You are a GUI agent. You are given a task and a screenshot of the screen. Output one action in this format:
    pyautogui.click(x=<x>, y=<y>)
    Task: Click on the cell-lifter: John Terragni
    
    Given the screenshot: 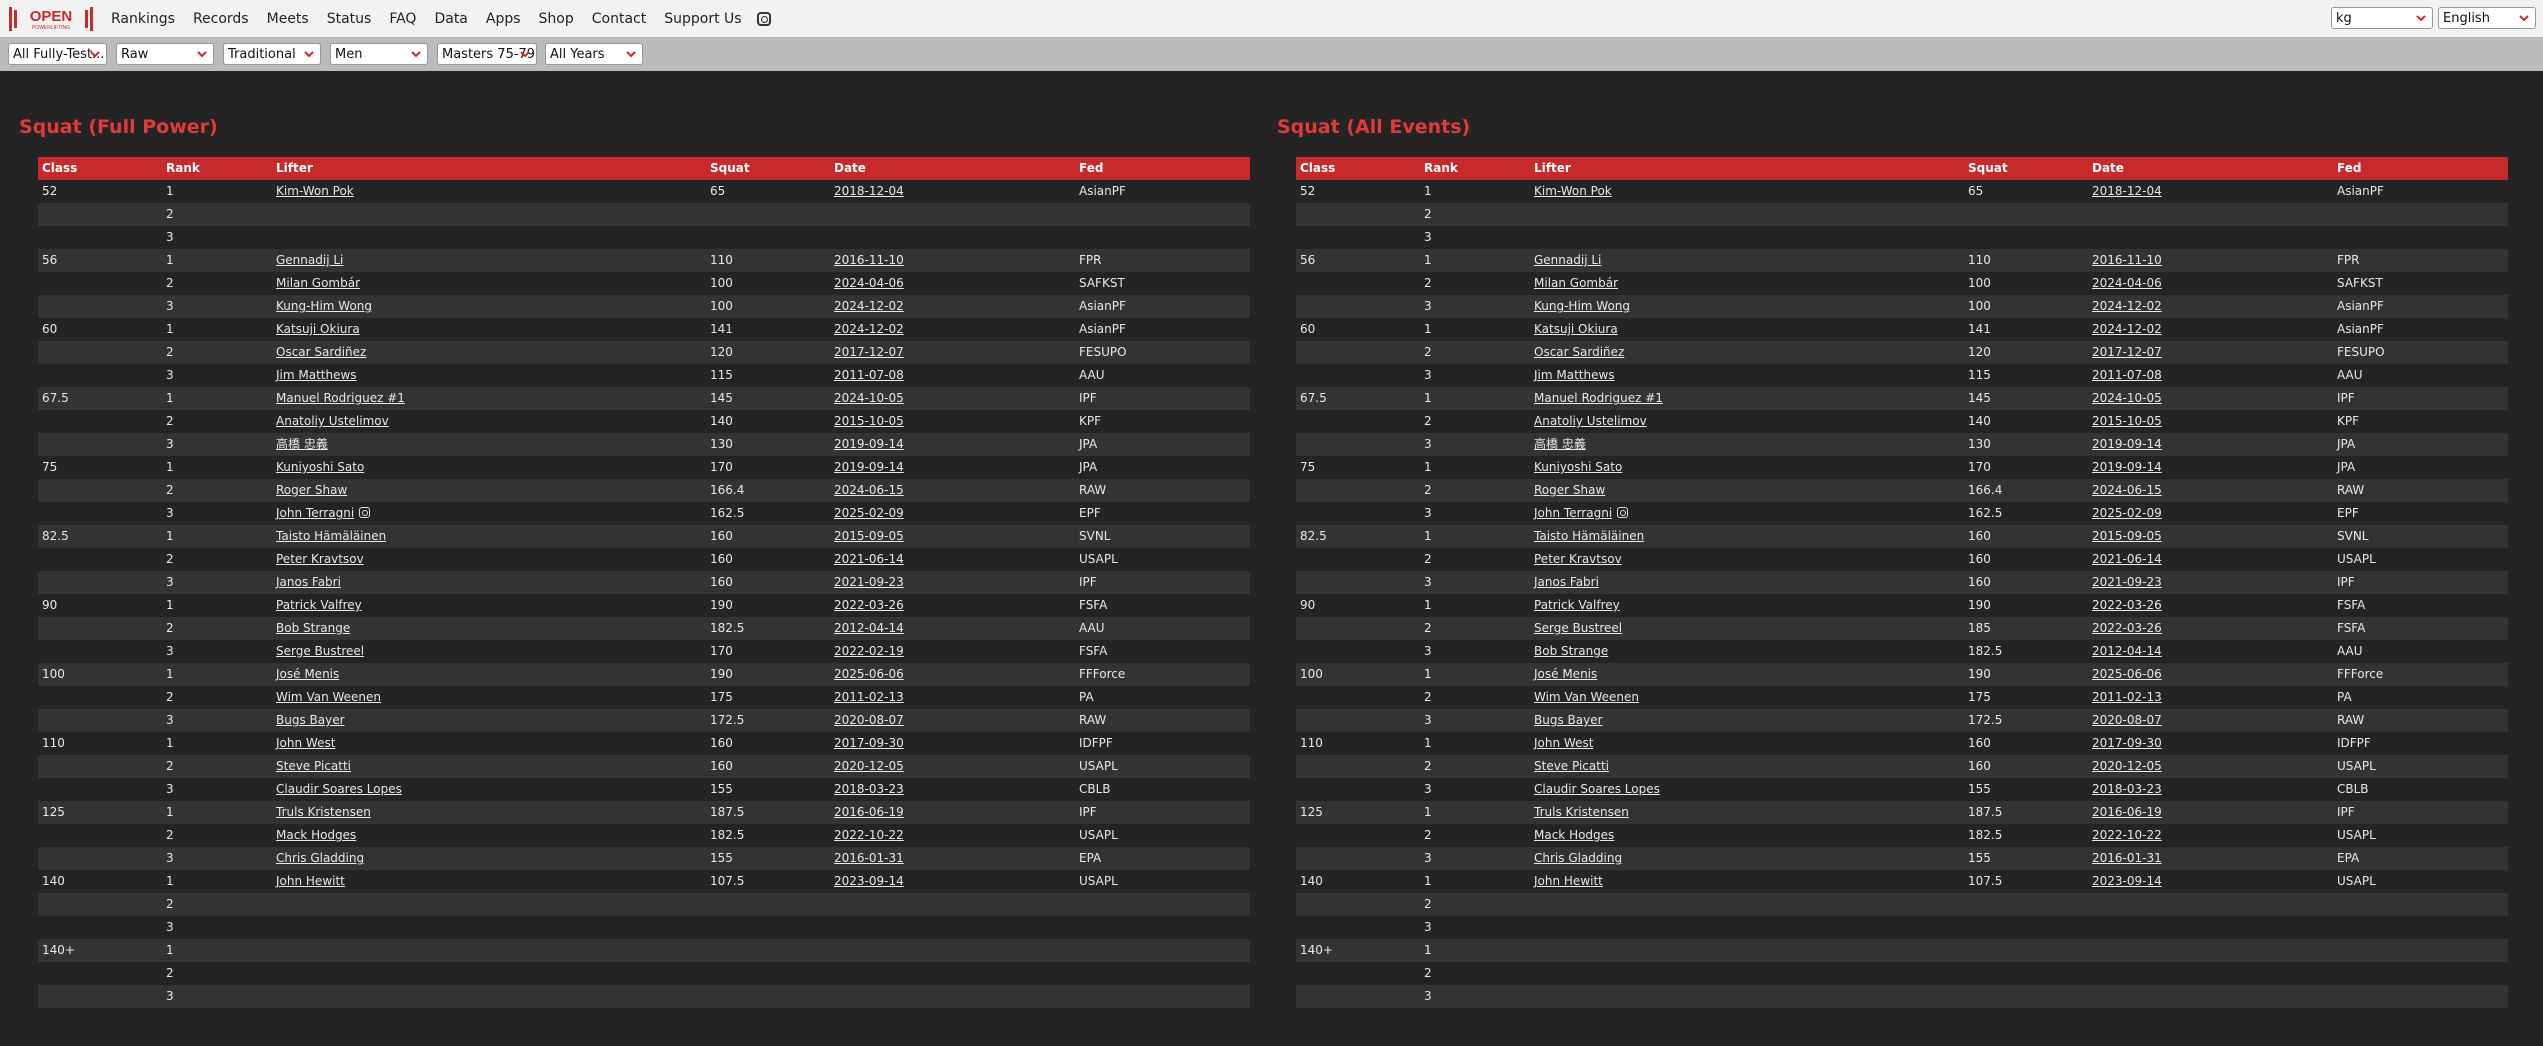 What is the action you would take?
    pyautogui.click(x=489, y=513)
    